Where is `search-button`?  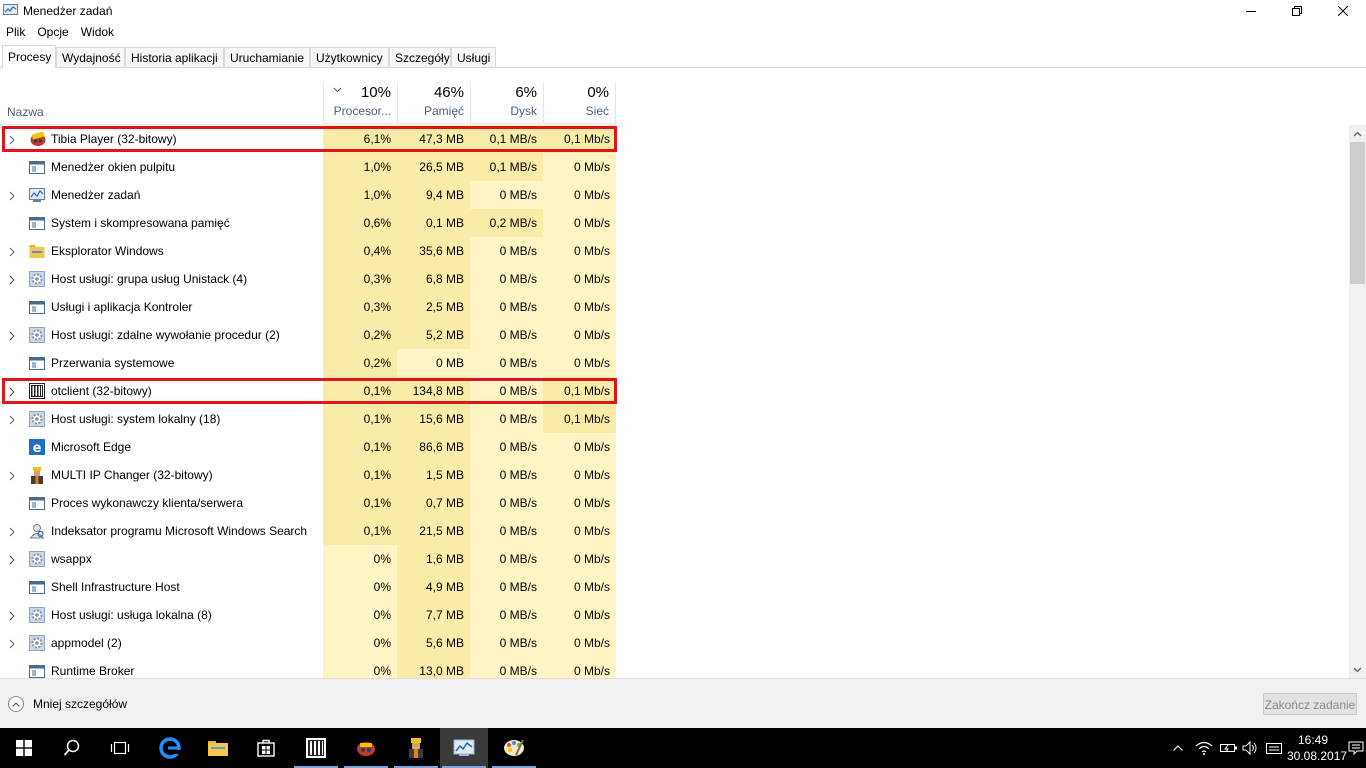
search-button is located at coordinates (72, 748).